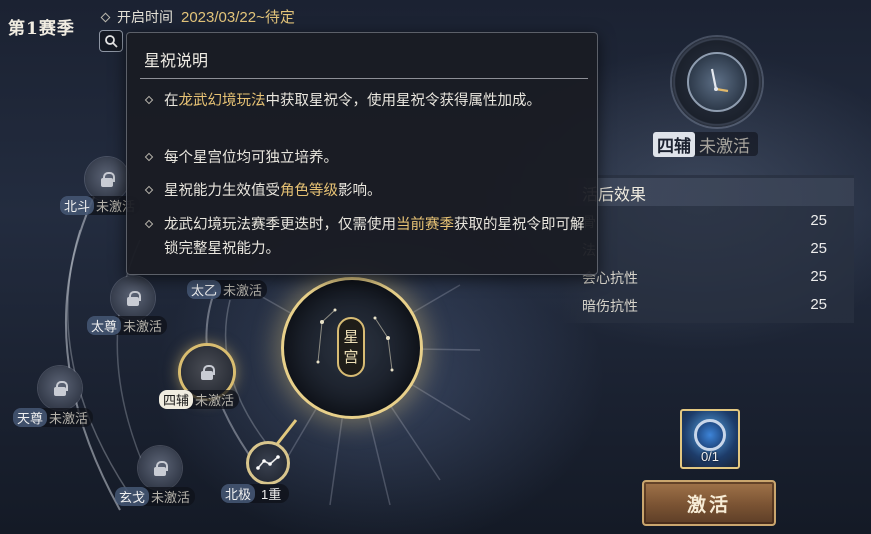 This screenshot has height=534, width=871. What do you see at coordinates (704, 305) in the screenshot?
I see `effect-row: 暗伤抗性 25` at bounding box center [704, 305].